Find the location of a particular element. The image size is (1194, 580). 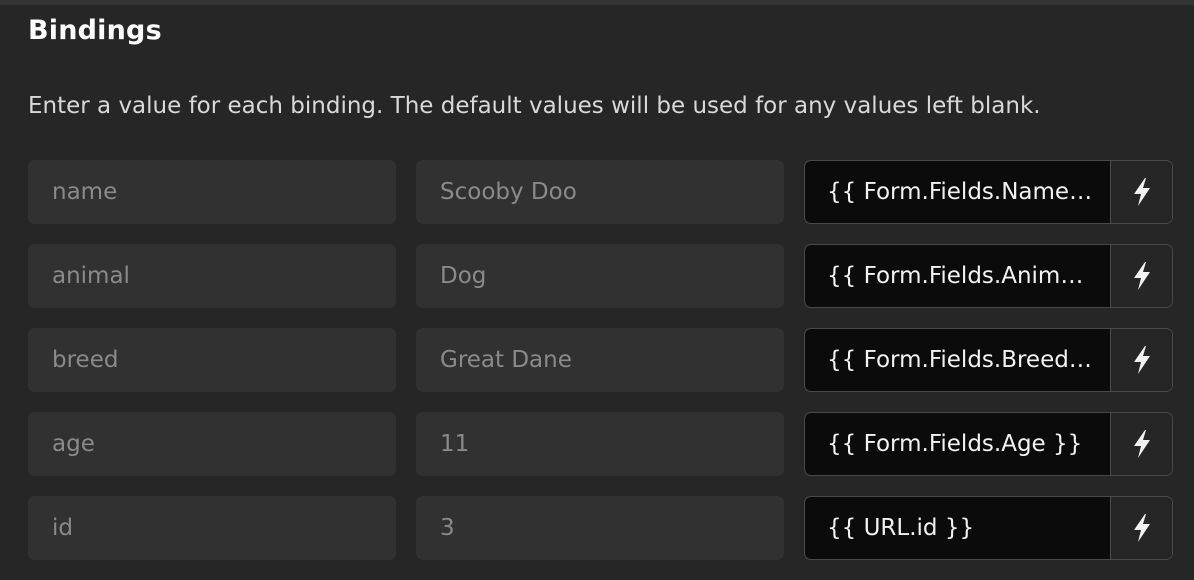

binding-name-label: id is located at coordinates (62, 528).